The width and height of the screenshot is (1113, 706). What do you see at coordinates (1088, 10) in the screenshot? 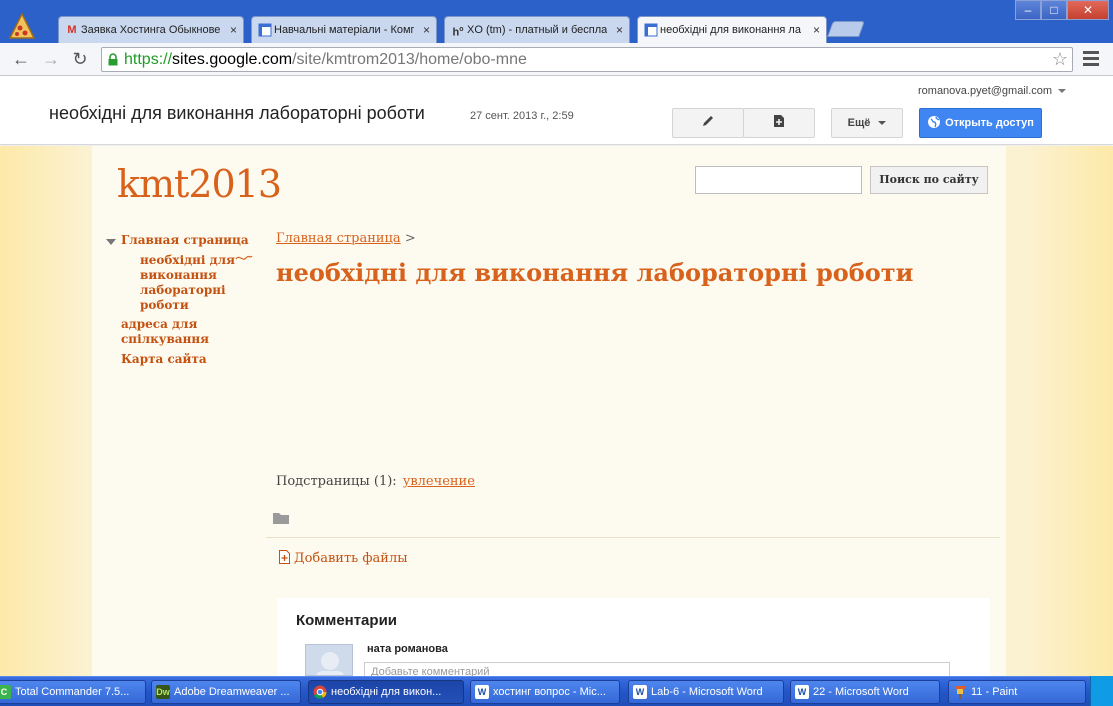
I see `window-close-icon: ✕` at bounding box center [1088, 10].